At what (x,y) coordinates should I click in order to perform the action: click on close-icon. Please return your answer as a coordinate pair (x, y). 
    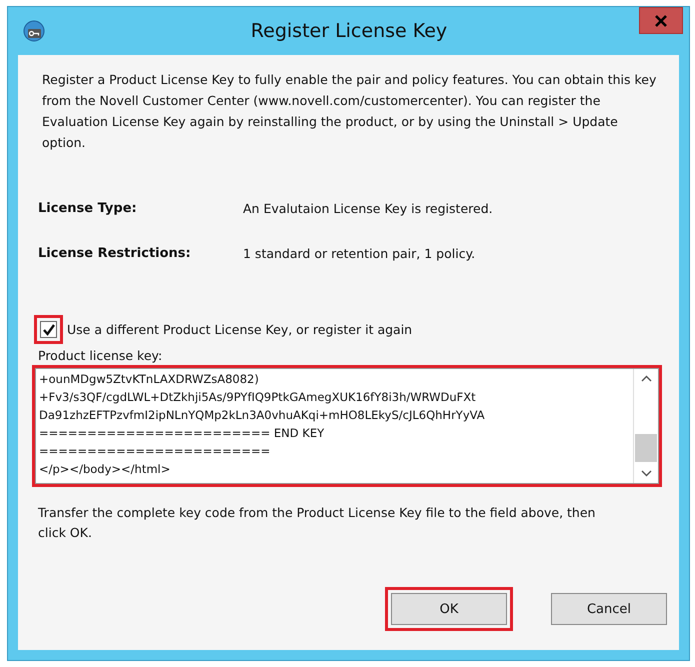
    Looking at the image, I should click on (661, 20).